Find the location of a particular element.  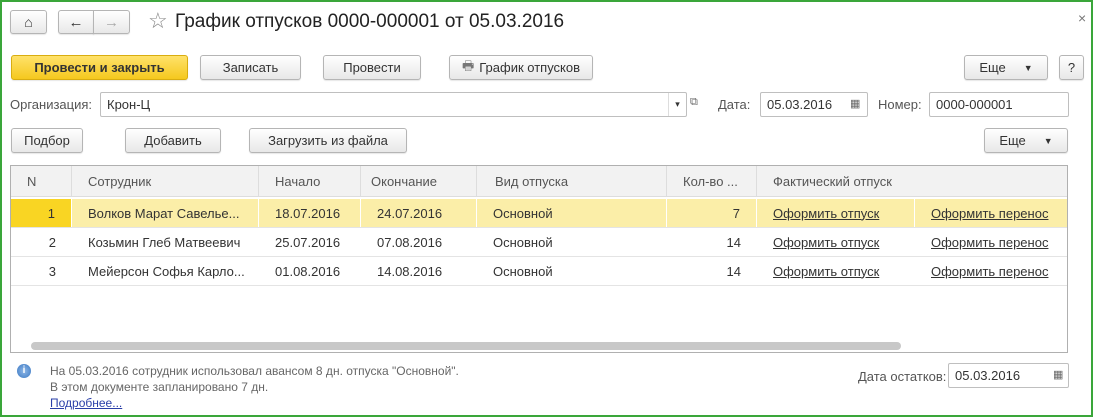

horizontal-scrollbar is located at coordinates (466, 346).